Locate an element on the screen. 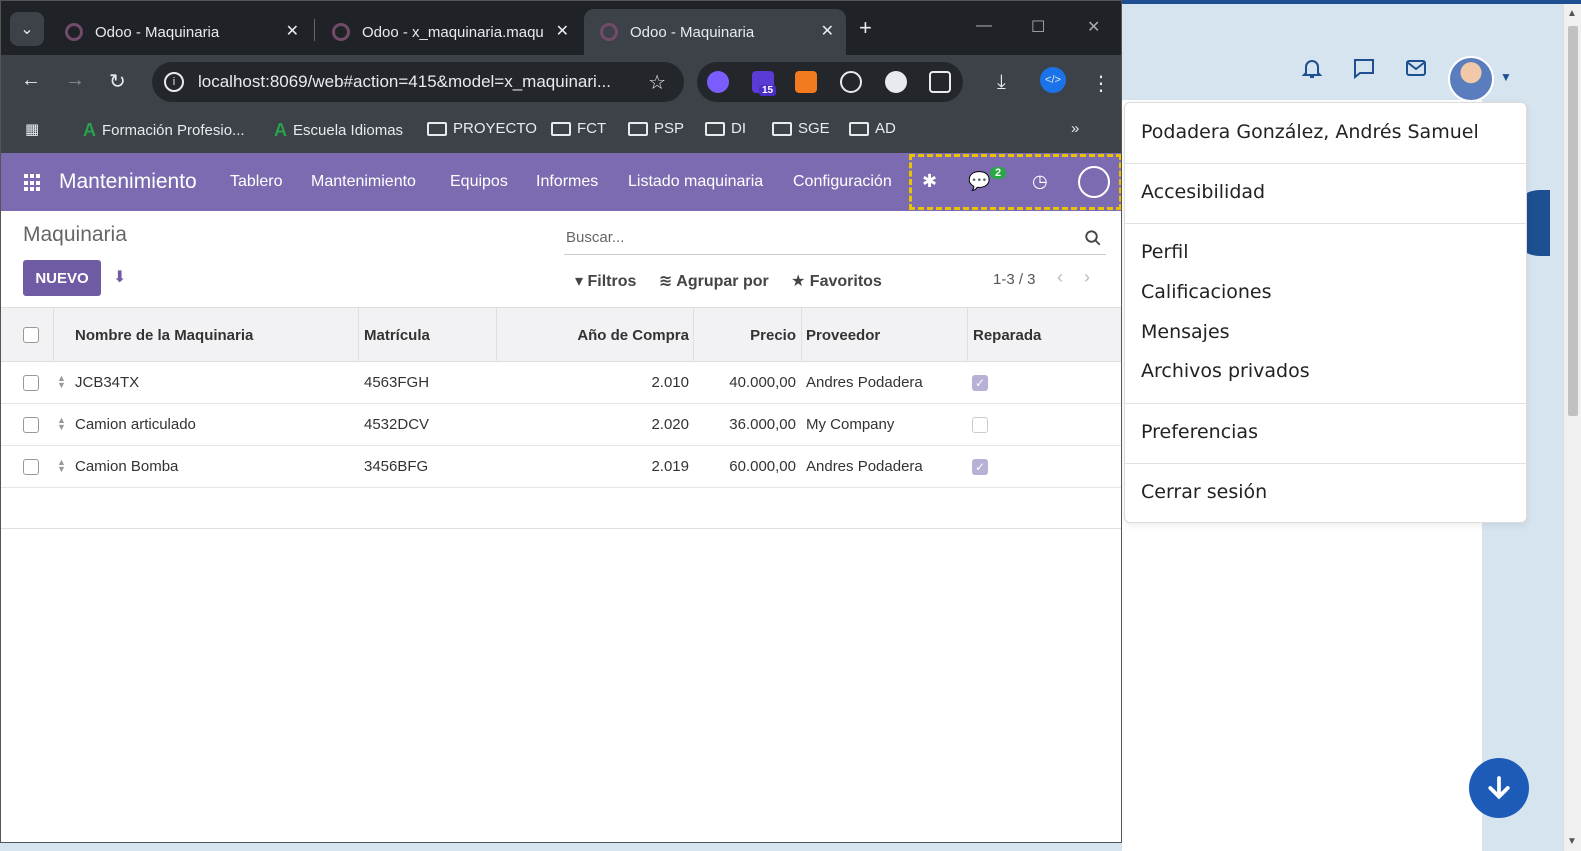 This screenshot has height=851, width=1581. header-plate: Matrícula is located at coordinates (397, 335).